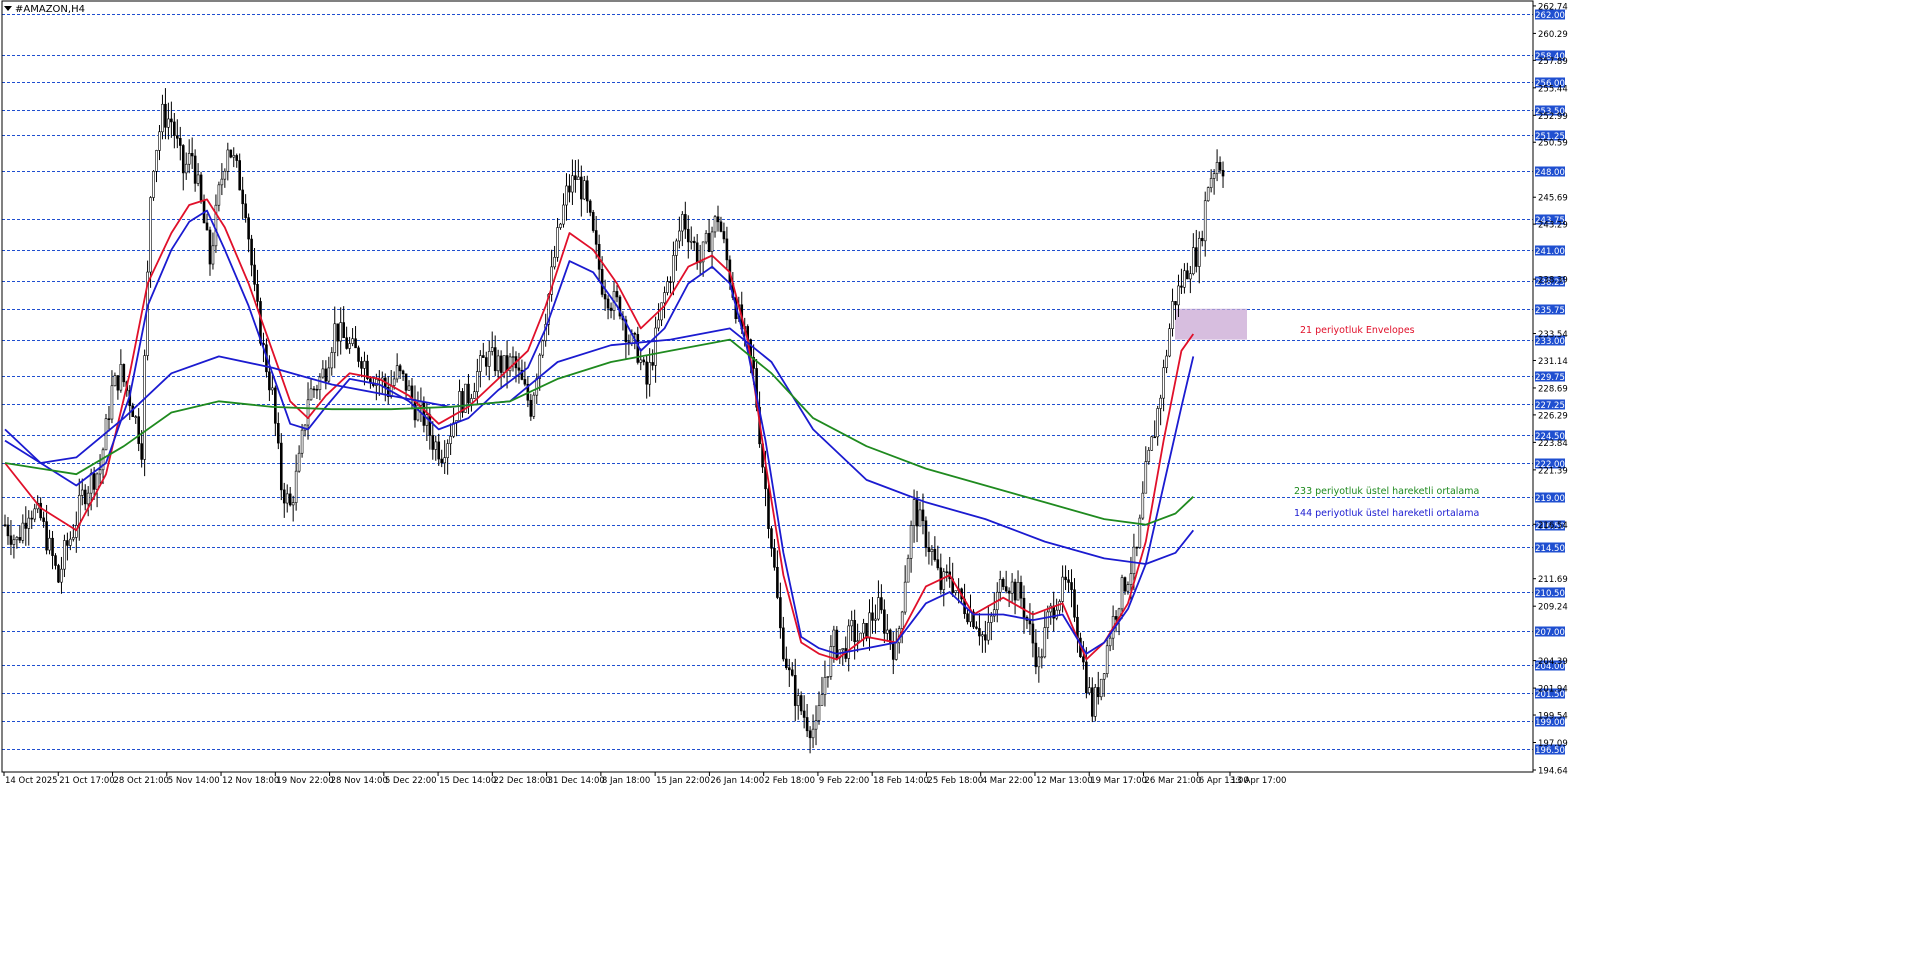 Image resolution: width=1916 pixels, height=963 pixels. What do you see at coordinates (1553, 580) in the screenshot?
I see `price-tick-label: 211.69` at bounding box center [1553, 580].